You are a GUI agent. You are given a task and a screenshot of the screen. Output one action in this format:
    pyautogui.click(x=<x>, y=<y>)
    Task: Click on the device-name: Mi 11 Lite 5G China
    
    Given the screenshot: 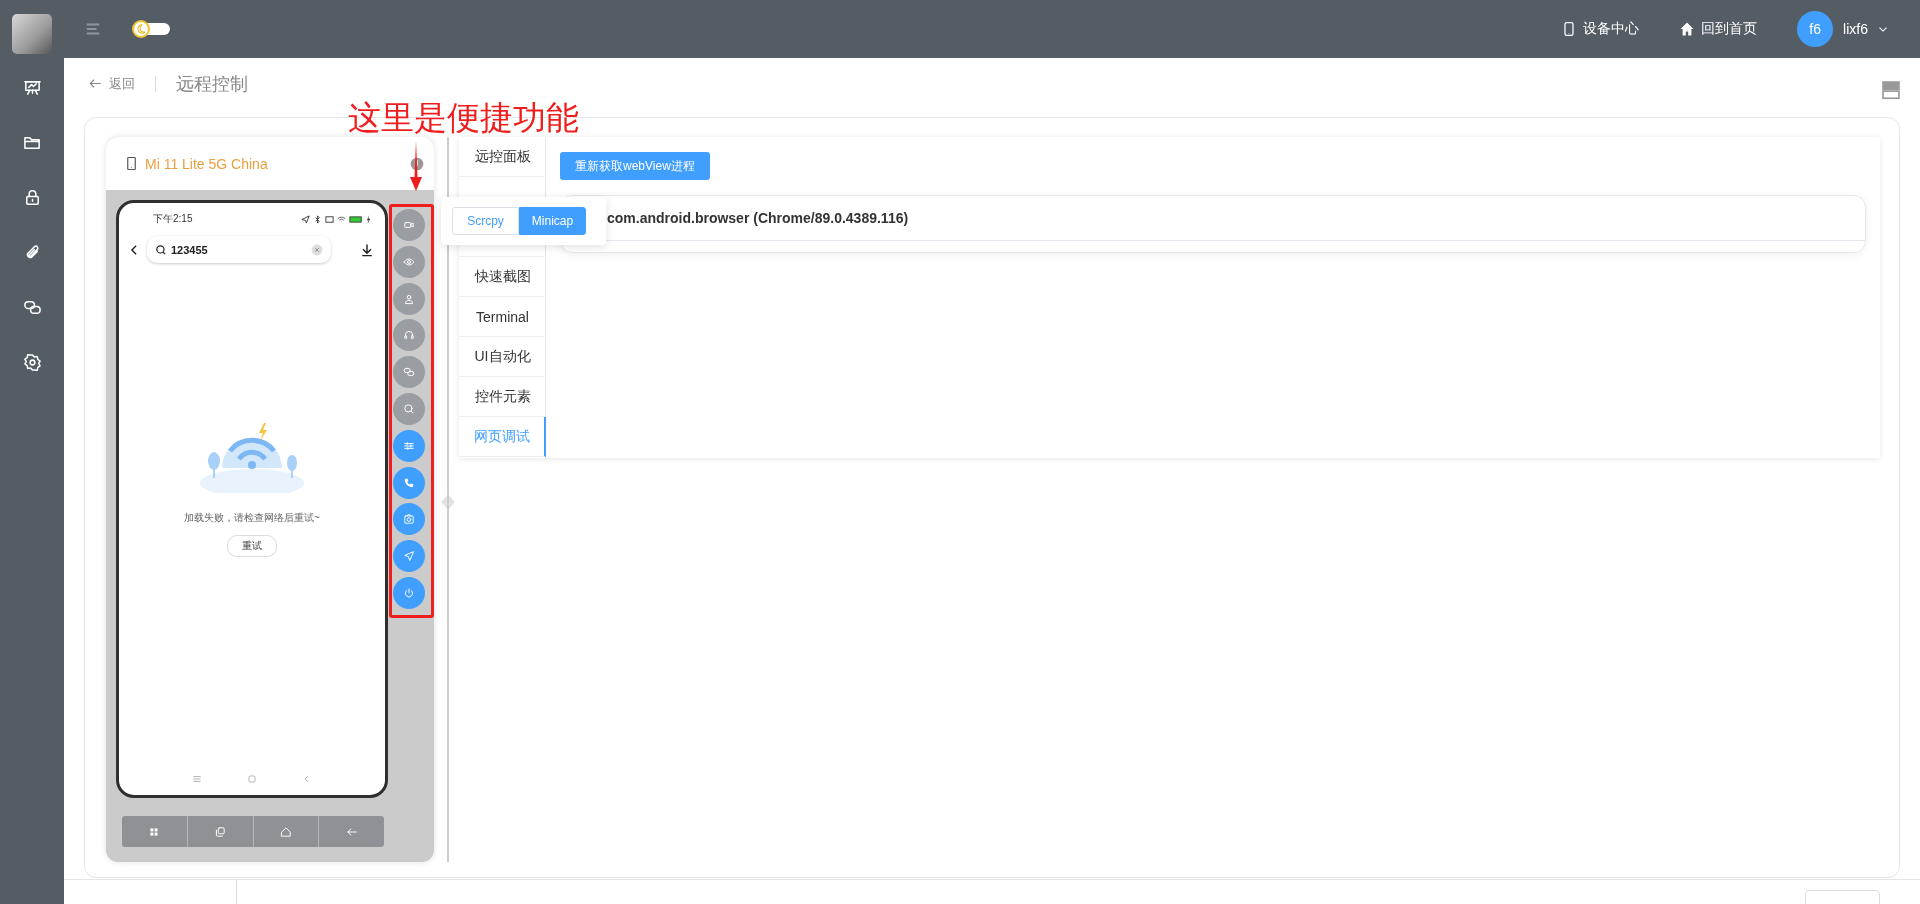 What is the action you would take?
    pyautogui.click(x=206, y=163)
    